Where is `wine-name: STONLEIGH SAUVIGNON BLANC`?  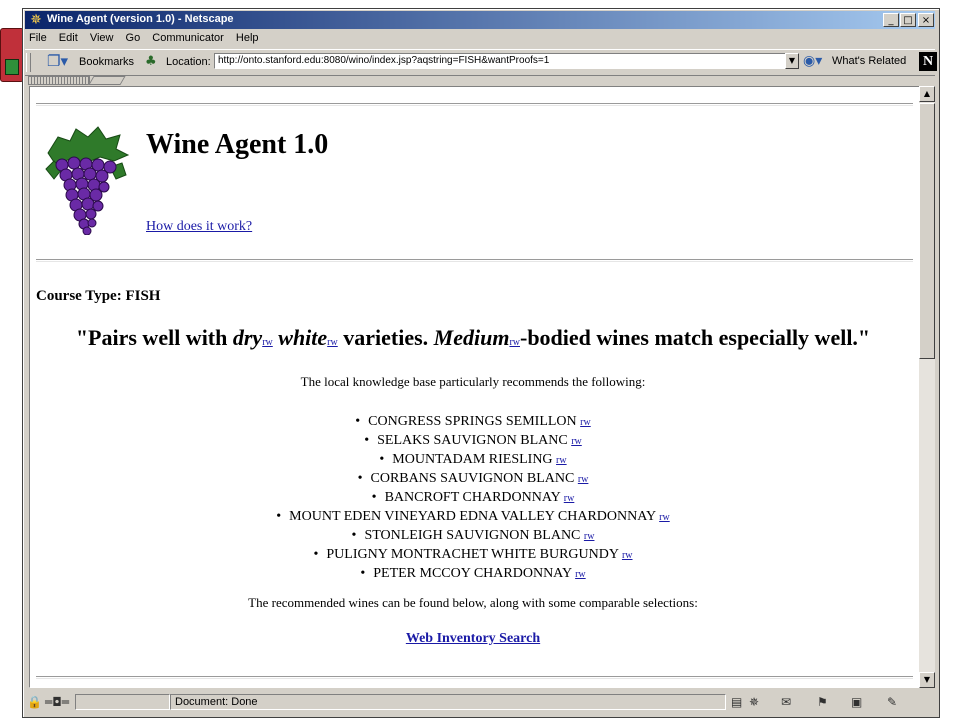
wine-name: STONLEIGH SAUVIGNON BLANC is located at coordinates (472, 535).